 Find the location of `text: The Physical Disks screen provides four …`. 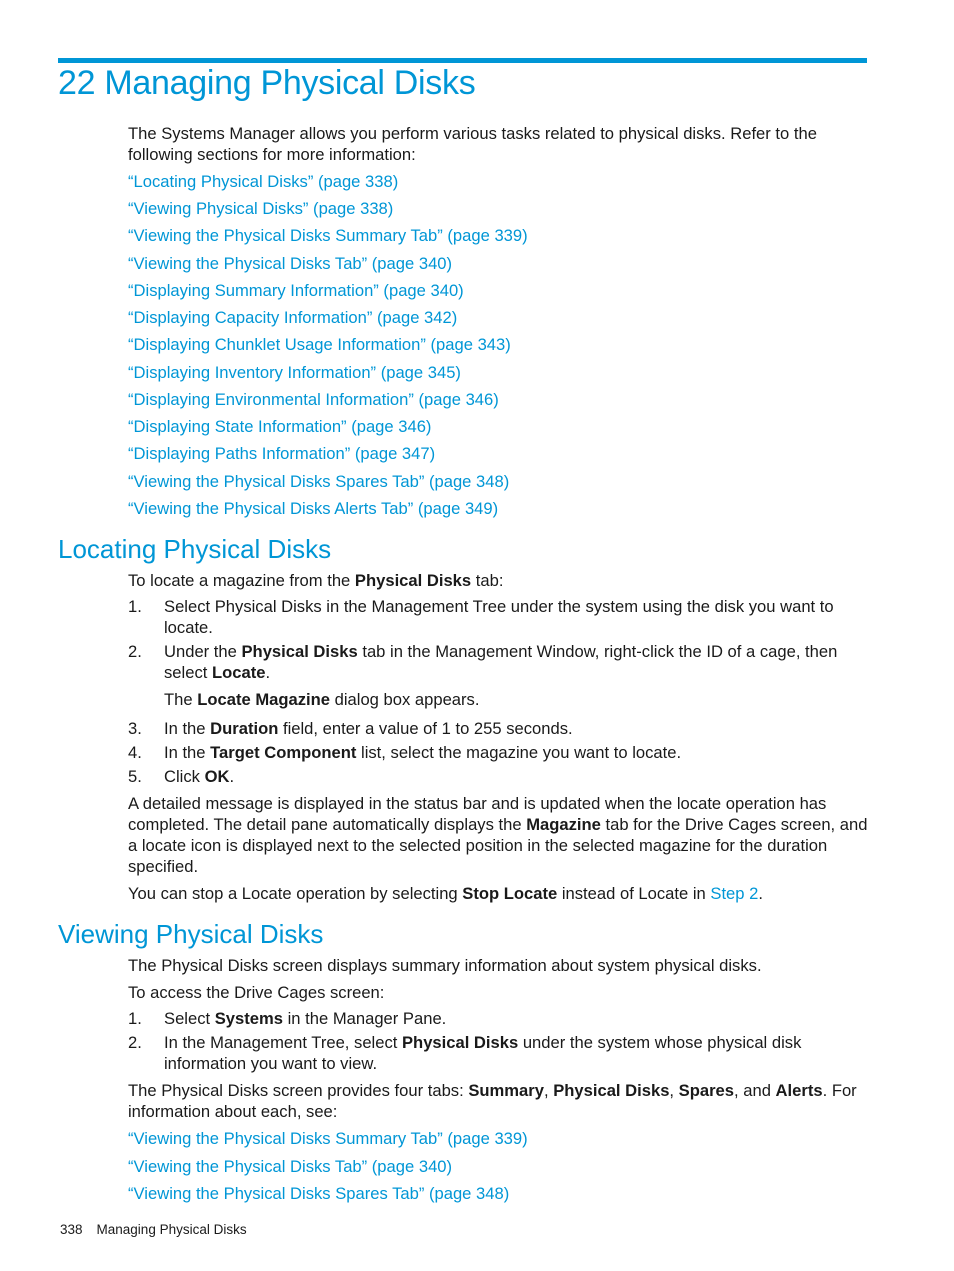

text: The Physical Disks screen provides four … is located at coordinates (298, 1090).